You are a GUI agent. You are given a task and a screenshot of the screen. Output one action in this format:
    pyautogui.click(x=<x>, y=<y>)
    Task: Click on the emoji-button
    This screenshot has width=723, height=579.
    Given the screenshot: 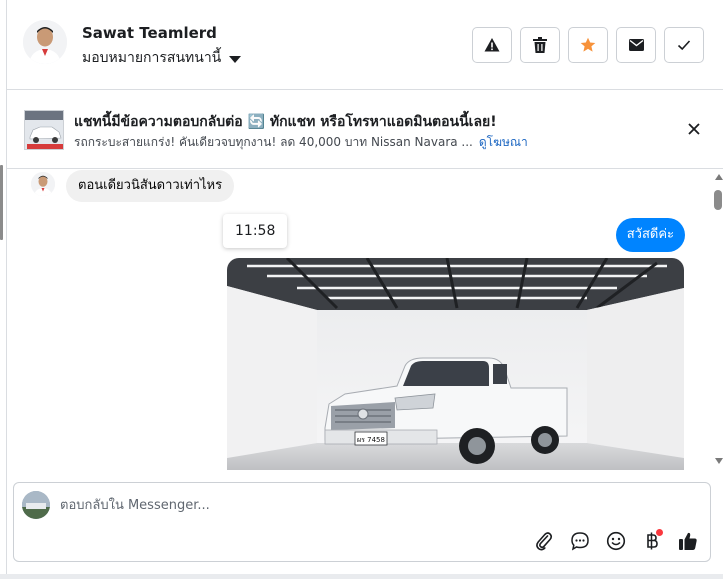 What is the action you would take?
    pyautogui.click(x=616, y=541)
    